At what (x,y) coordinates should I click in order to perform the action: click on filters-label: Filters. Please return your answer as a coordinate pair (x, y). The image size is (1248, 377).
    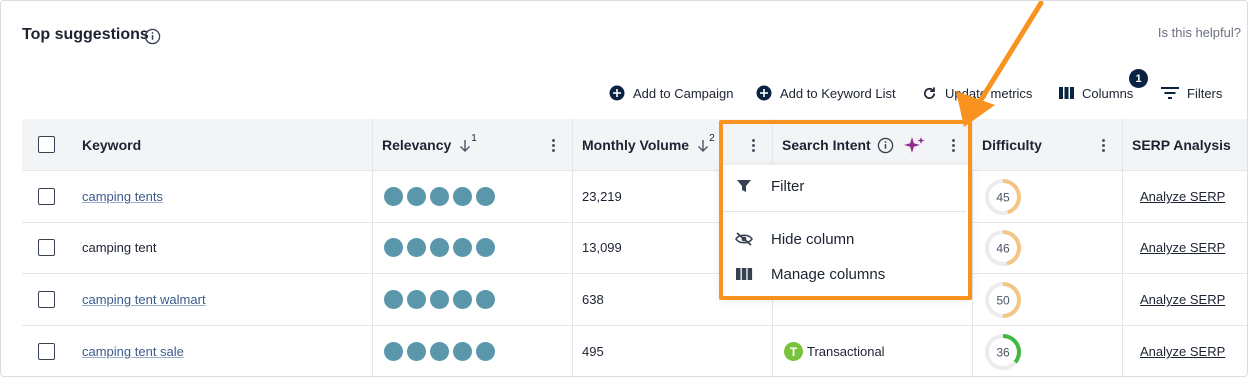
    Looking at the image, I should click on (1205, 93).